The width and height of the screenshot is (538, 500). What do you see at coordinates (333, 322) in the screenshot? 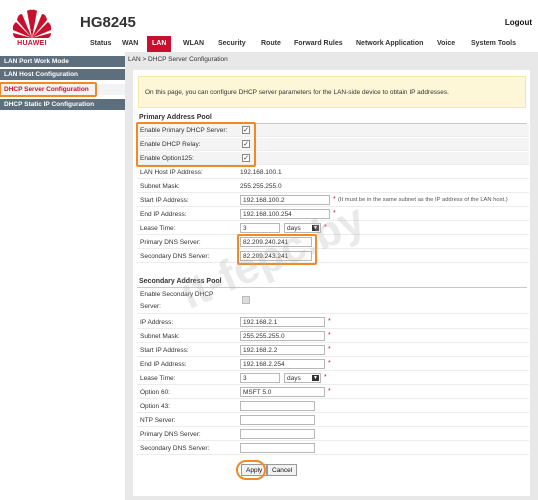
I see `row-secondary-ip: IP Address: 192.168.2.1 *` at bounding box center [333, 322].